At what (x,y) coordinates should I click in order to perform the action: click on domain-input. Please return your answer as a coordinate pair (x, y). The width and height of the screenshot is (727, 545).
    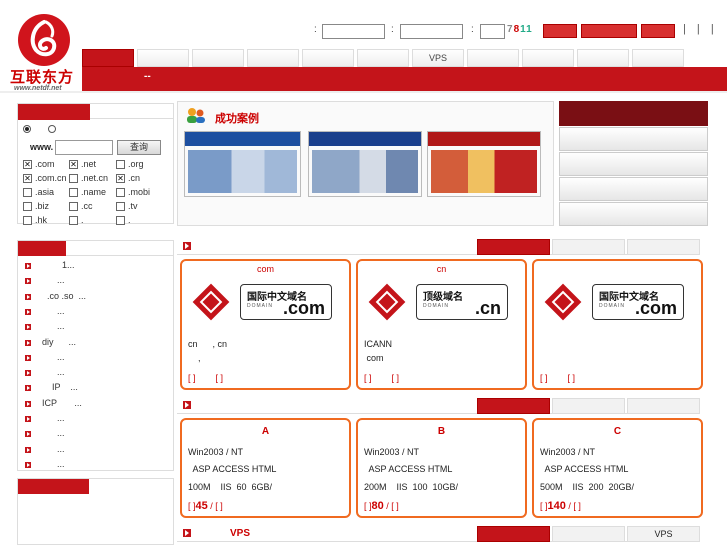
    Looking at the image, I should click on (84, 147).